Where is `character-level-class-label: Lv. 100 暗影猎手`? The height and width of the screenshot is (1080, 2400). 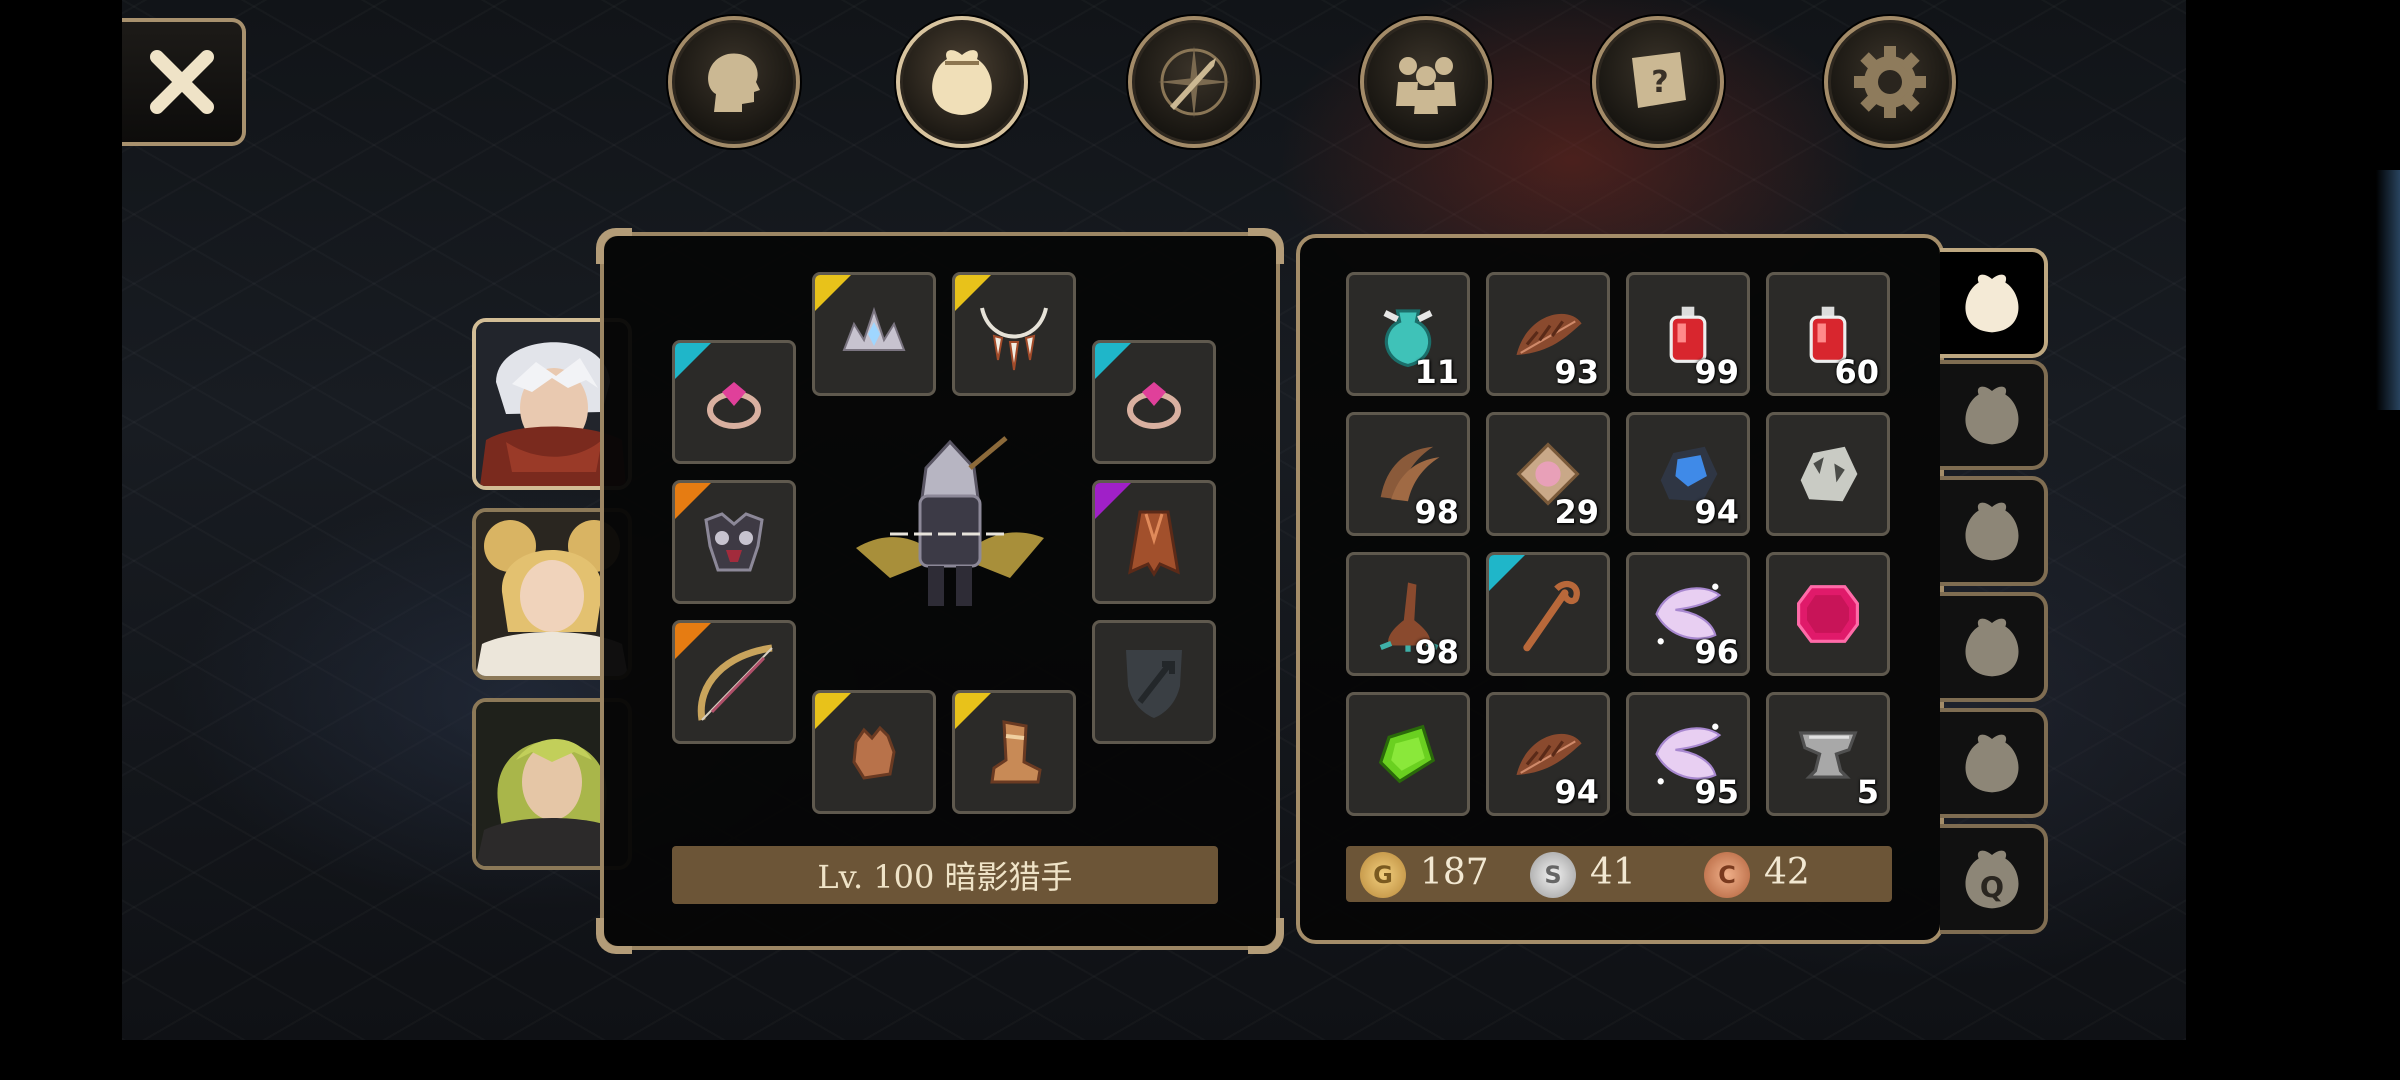
character-level-class-label: Lv. 100 暗影猎手 is located at coordinates (945, 875).